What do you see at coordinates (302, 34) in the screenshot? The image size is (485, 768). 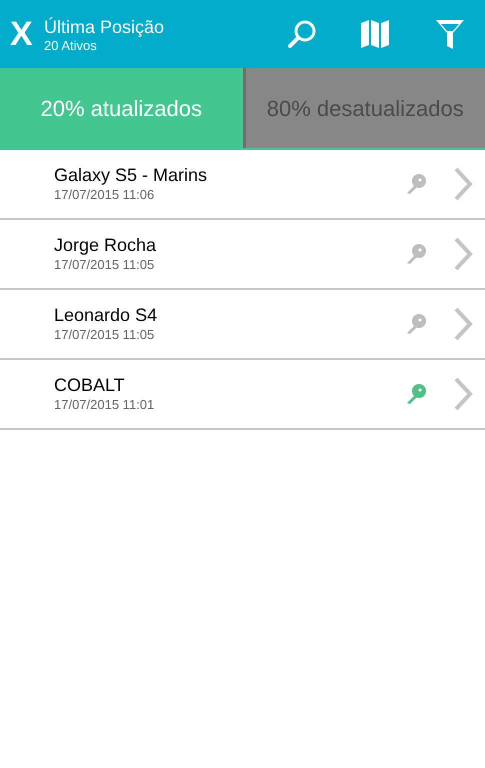 I see `search-icon` at bounding box center [302, 34].